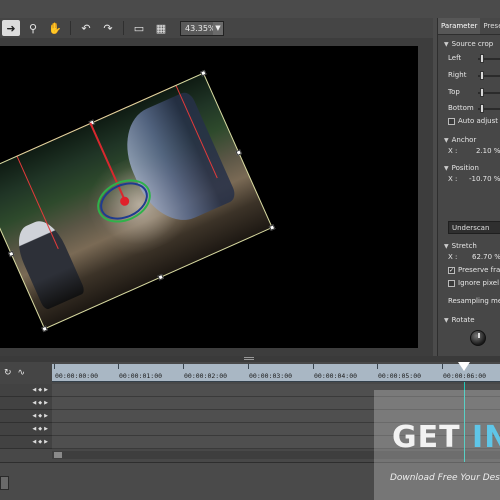 This screenshot has width=500, height=500. I want to click on timecode-label: 00:00:03:00, so click(271, 376).